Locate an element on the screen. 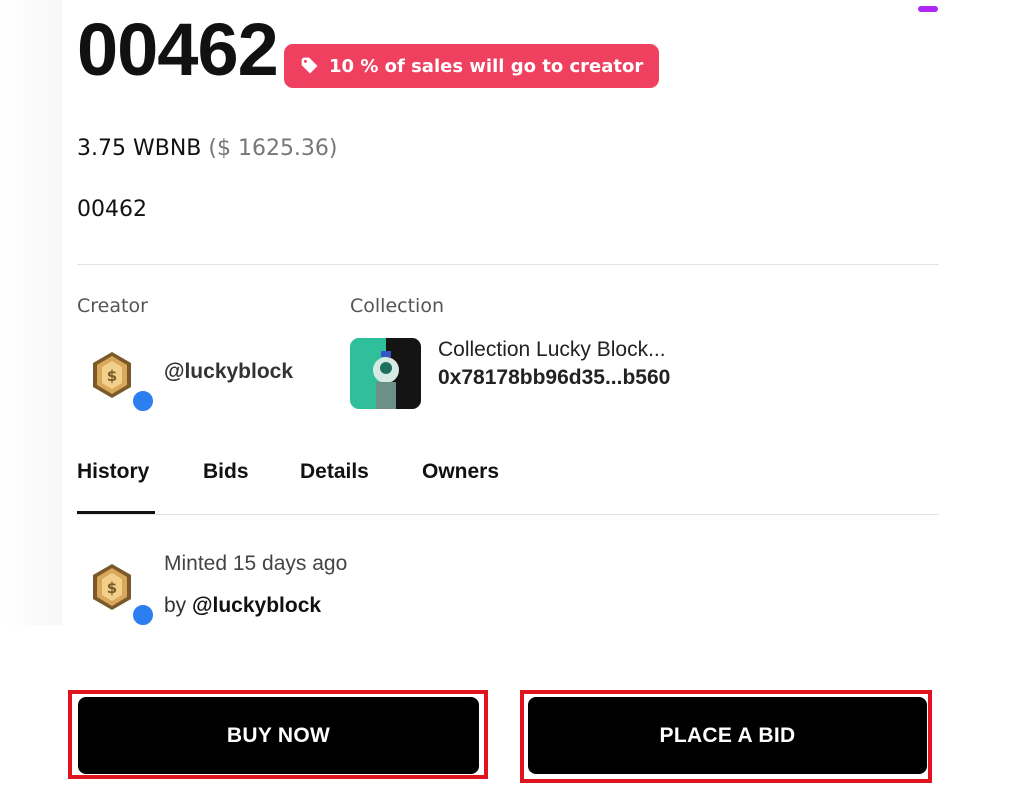 The width and height of the screenshot is (1024, 801). history-avatar: $ is located at coordinates (112, 587).